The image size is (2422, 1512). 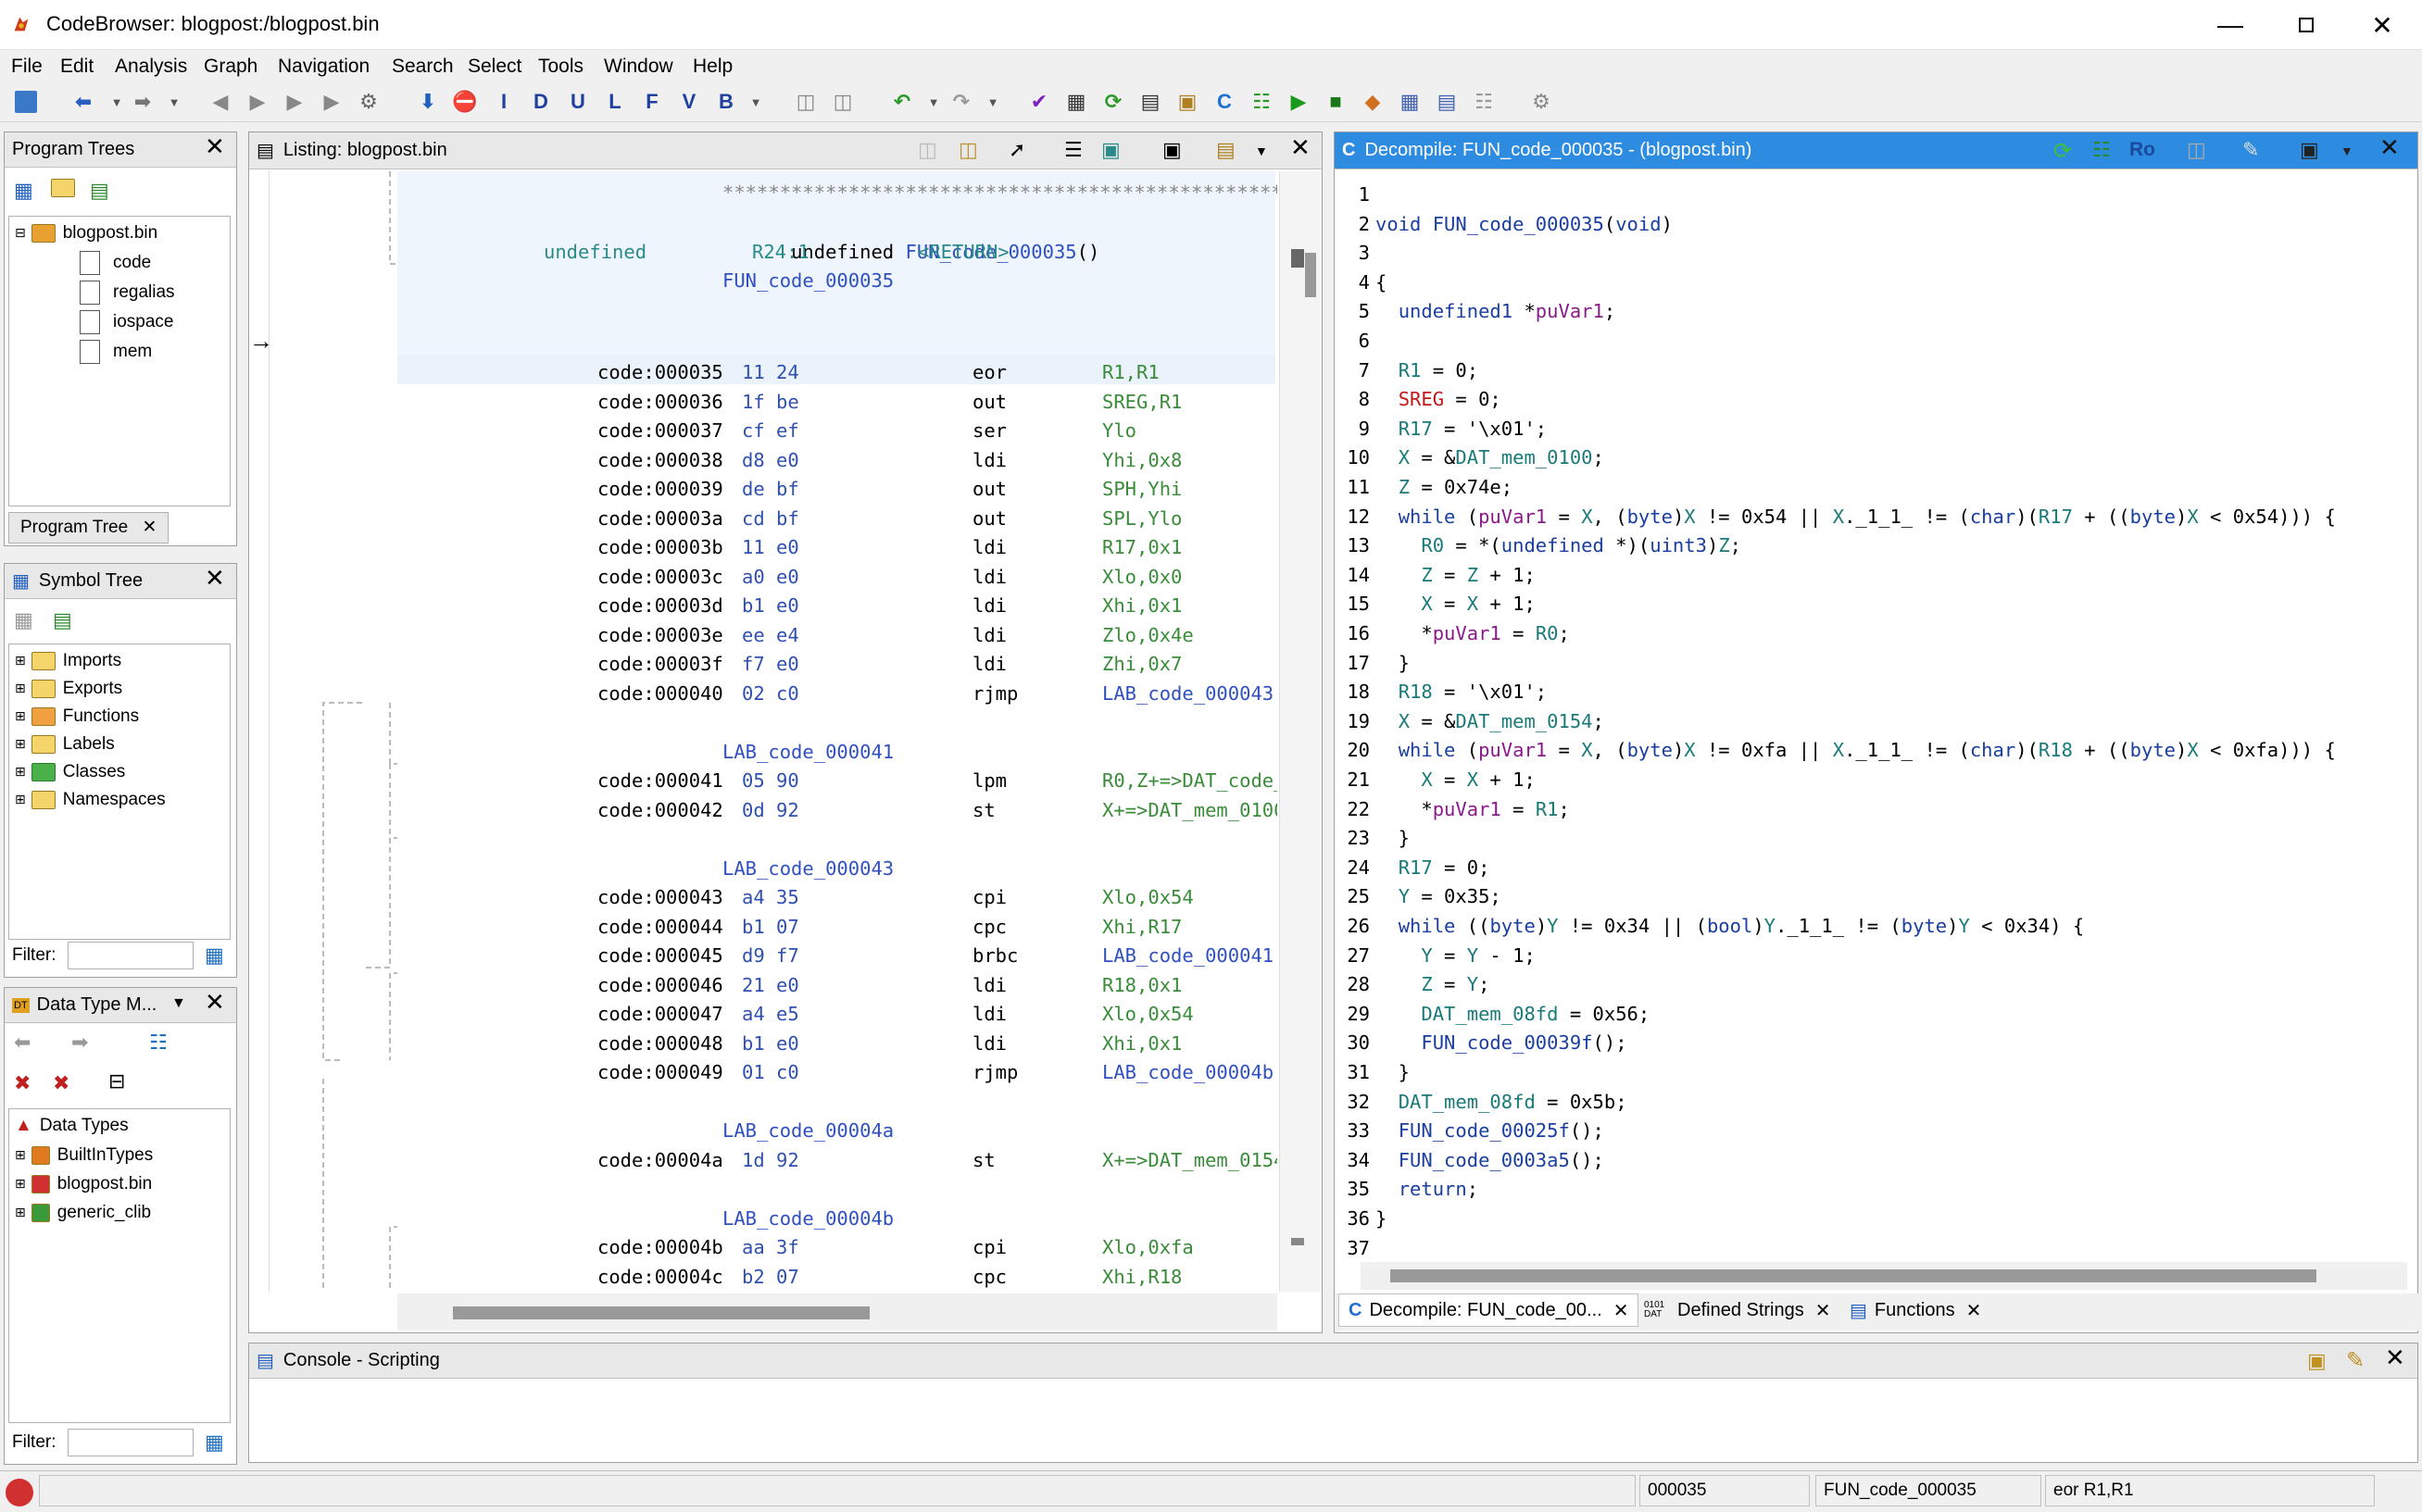 What do you see at coordinates (465, 102) in the screenshot?
I see `stop-icon: ⛔` at bounding box center [465, 102].